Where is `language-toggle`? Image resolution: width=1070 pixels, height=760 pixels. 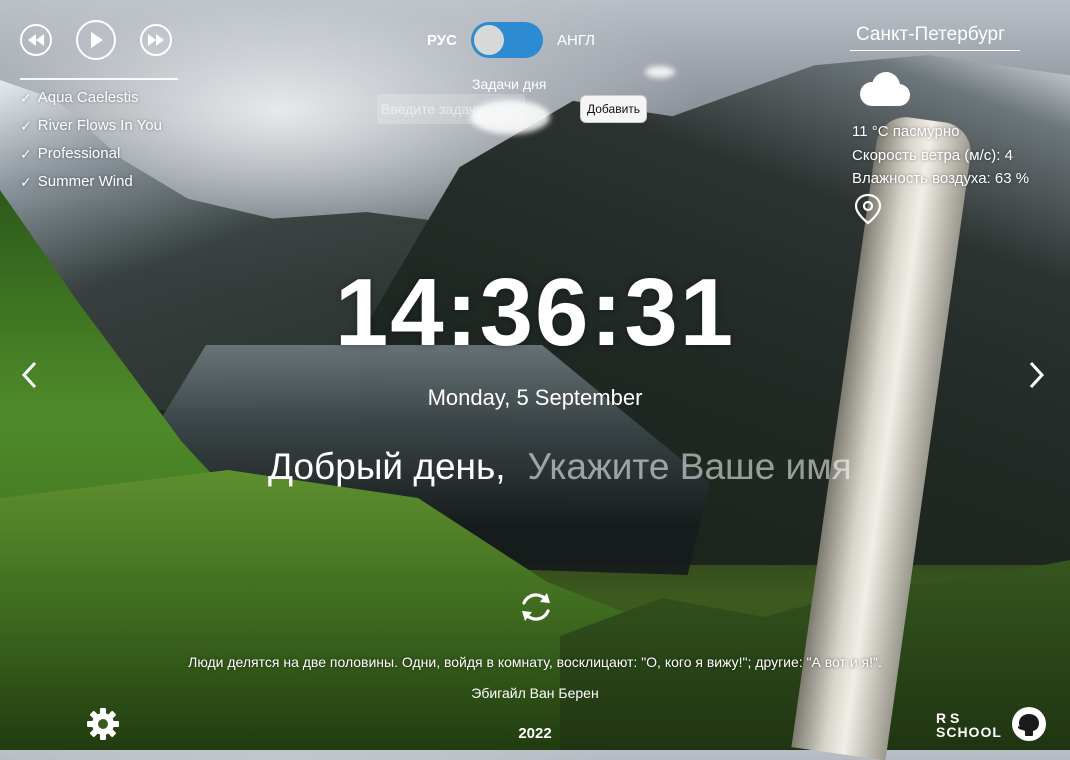 language-toggle is located at coordinates (506, 40).